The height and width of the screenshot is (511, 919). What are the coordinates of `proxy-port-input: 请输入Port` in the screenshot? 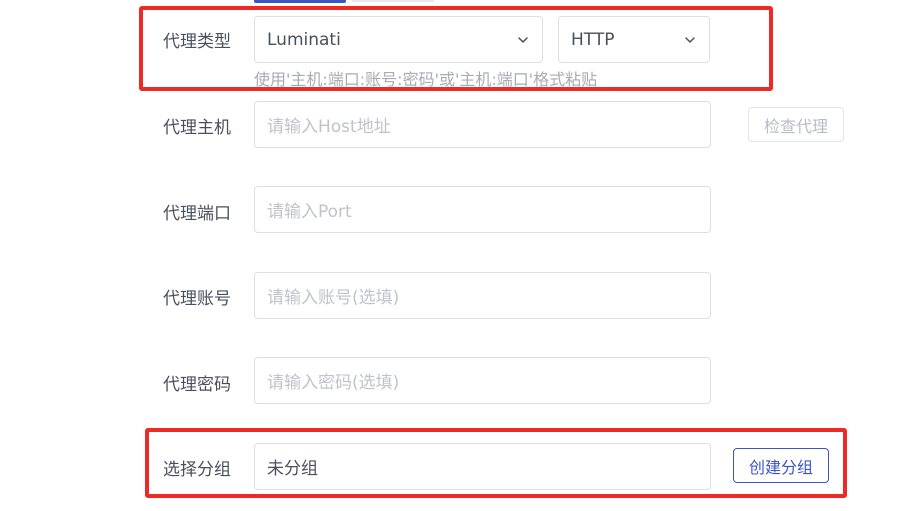 It's located at (482, 209).